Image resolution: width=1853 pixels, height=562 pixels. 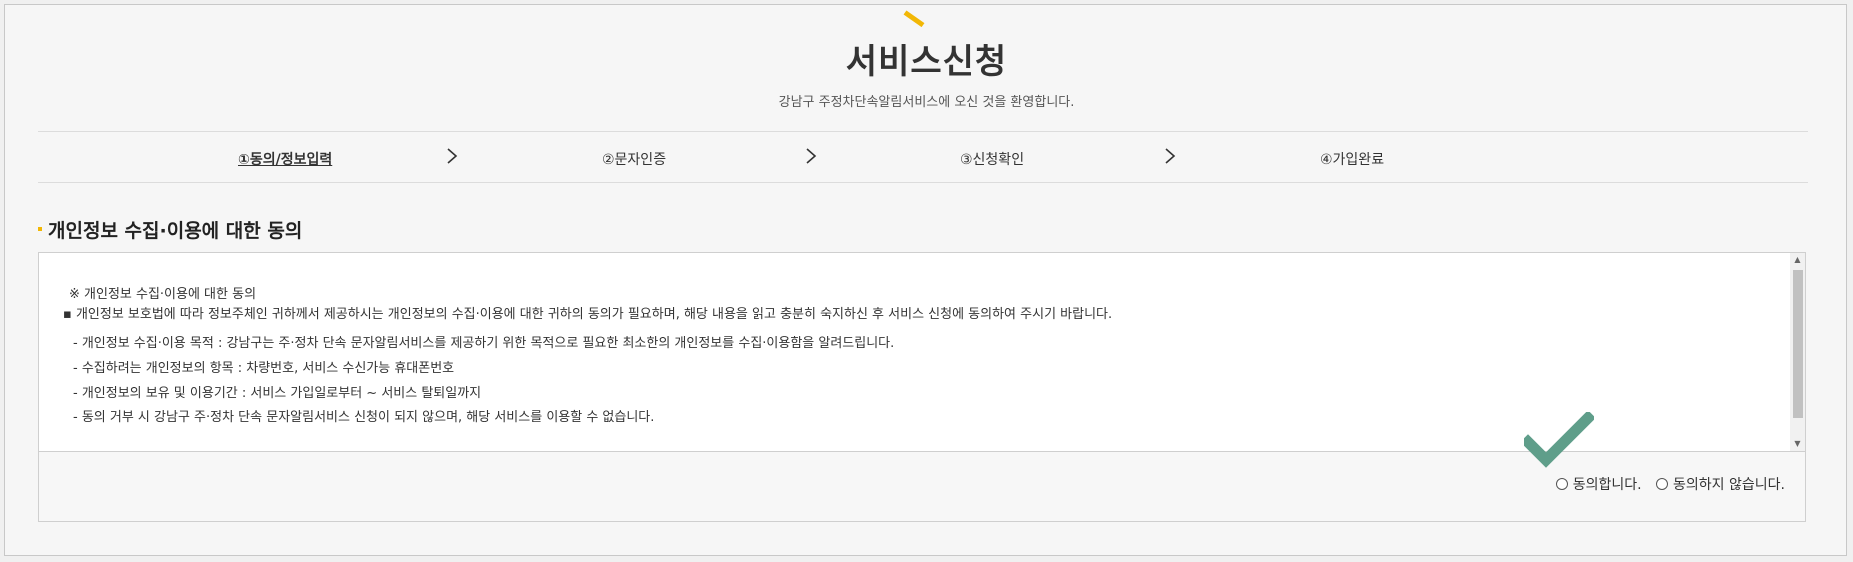 What do you see at coordinates (634, 160) in the screenshot?
I see `step-sms-auth: ②문자인증` at bounding box center [634, 160].